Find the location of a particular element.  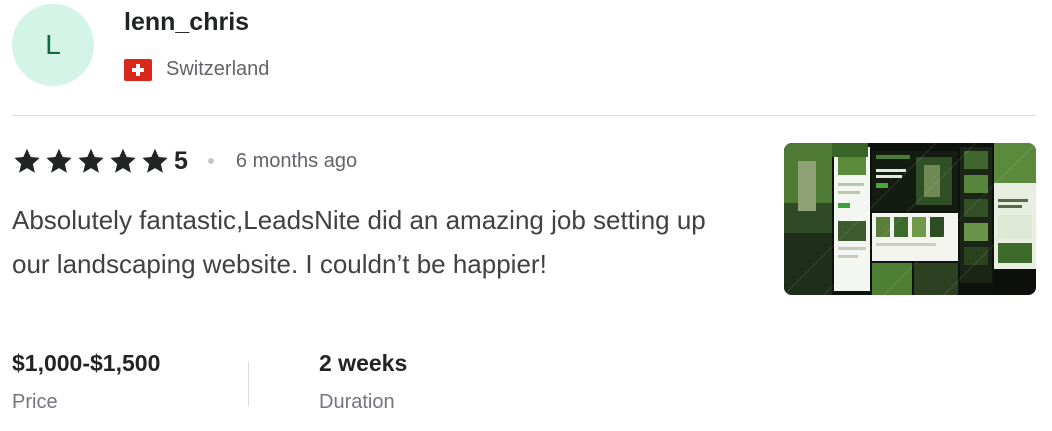

divider is located at coordinates (524, 115).